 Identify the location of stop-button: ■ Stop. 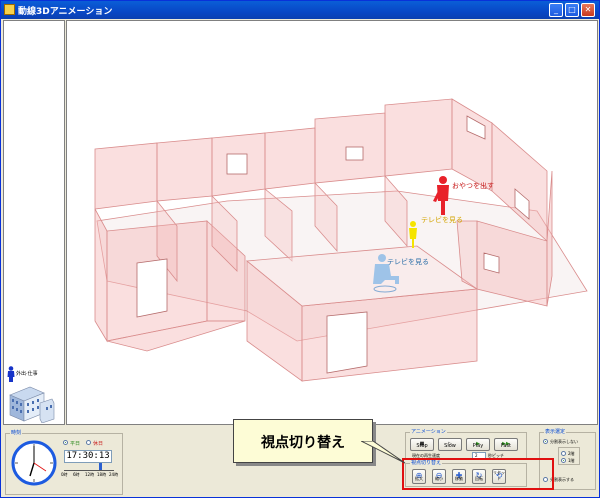
(422, 444).